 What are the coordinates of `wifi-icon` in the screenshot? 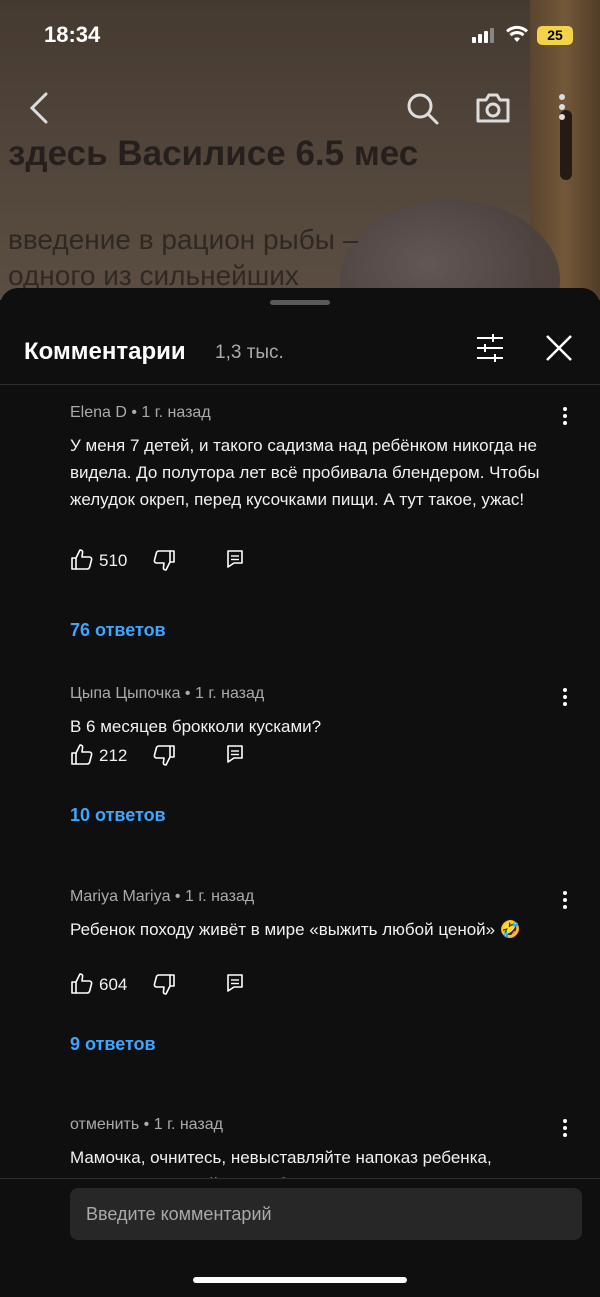 It's located at (517, 33).